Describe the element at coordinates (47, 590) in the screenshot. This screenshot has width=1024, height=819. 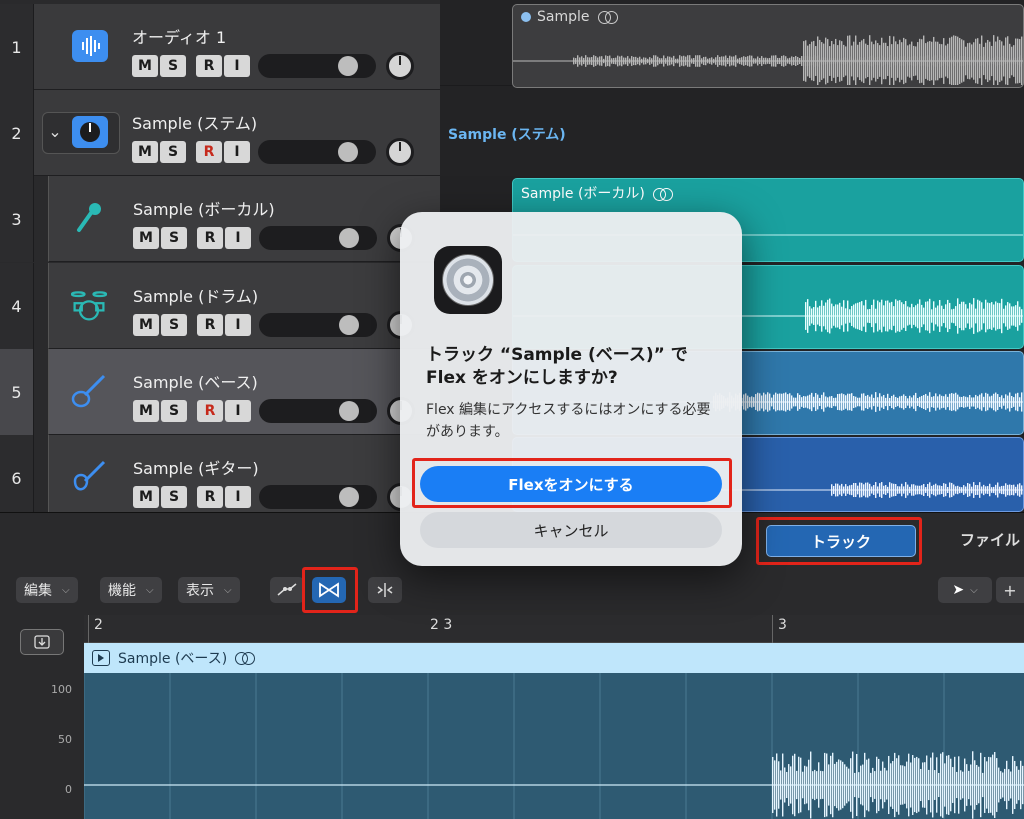
I see `edit-menu: 編集 ⌵` at that location.